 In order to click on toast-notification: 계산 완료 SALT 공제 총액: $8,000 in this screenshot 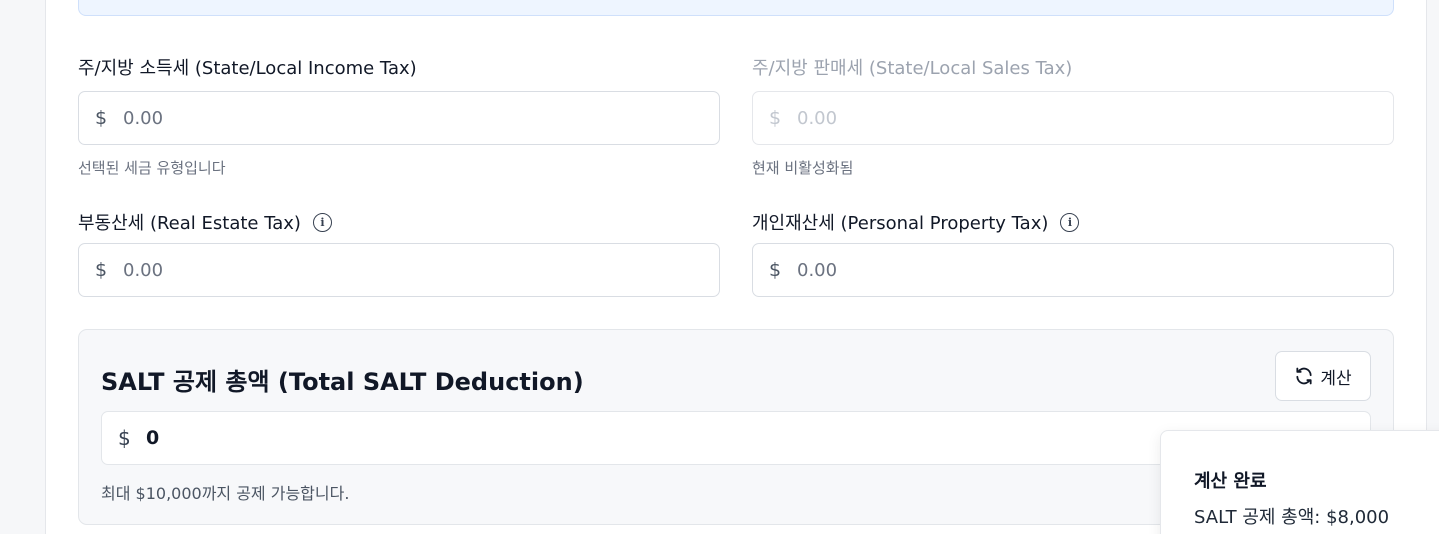, I will do `click(1299, 482)`.